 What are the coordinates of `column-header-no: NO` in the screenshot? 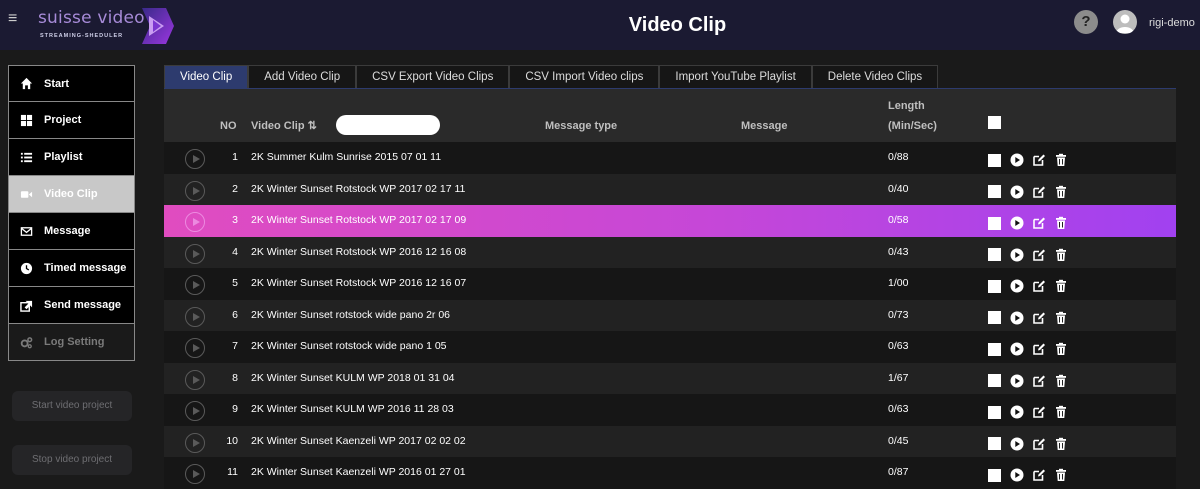 It's located at (228, 126).